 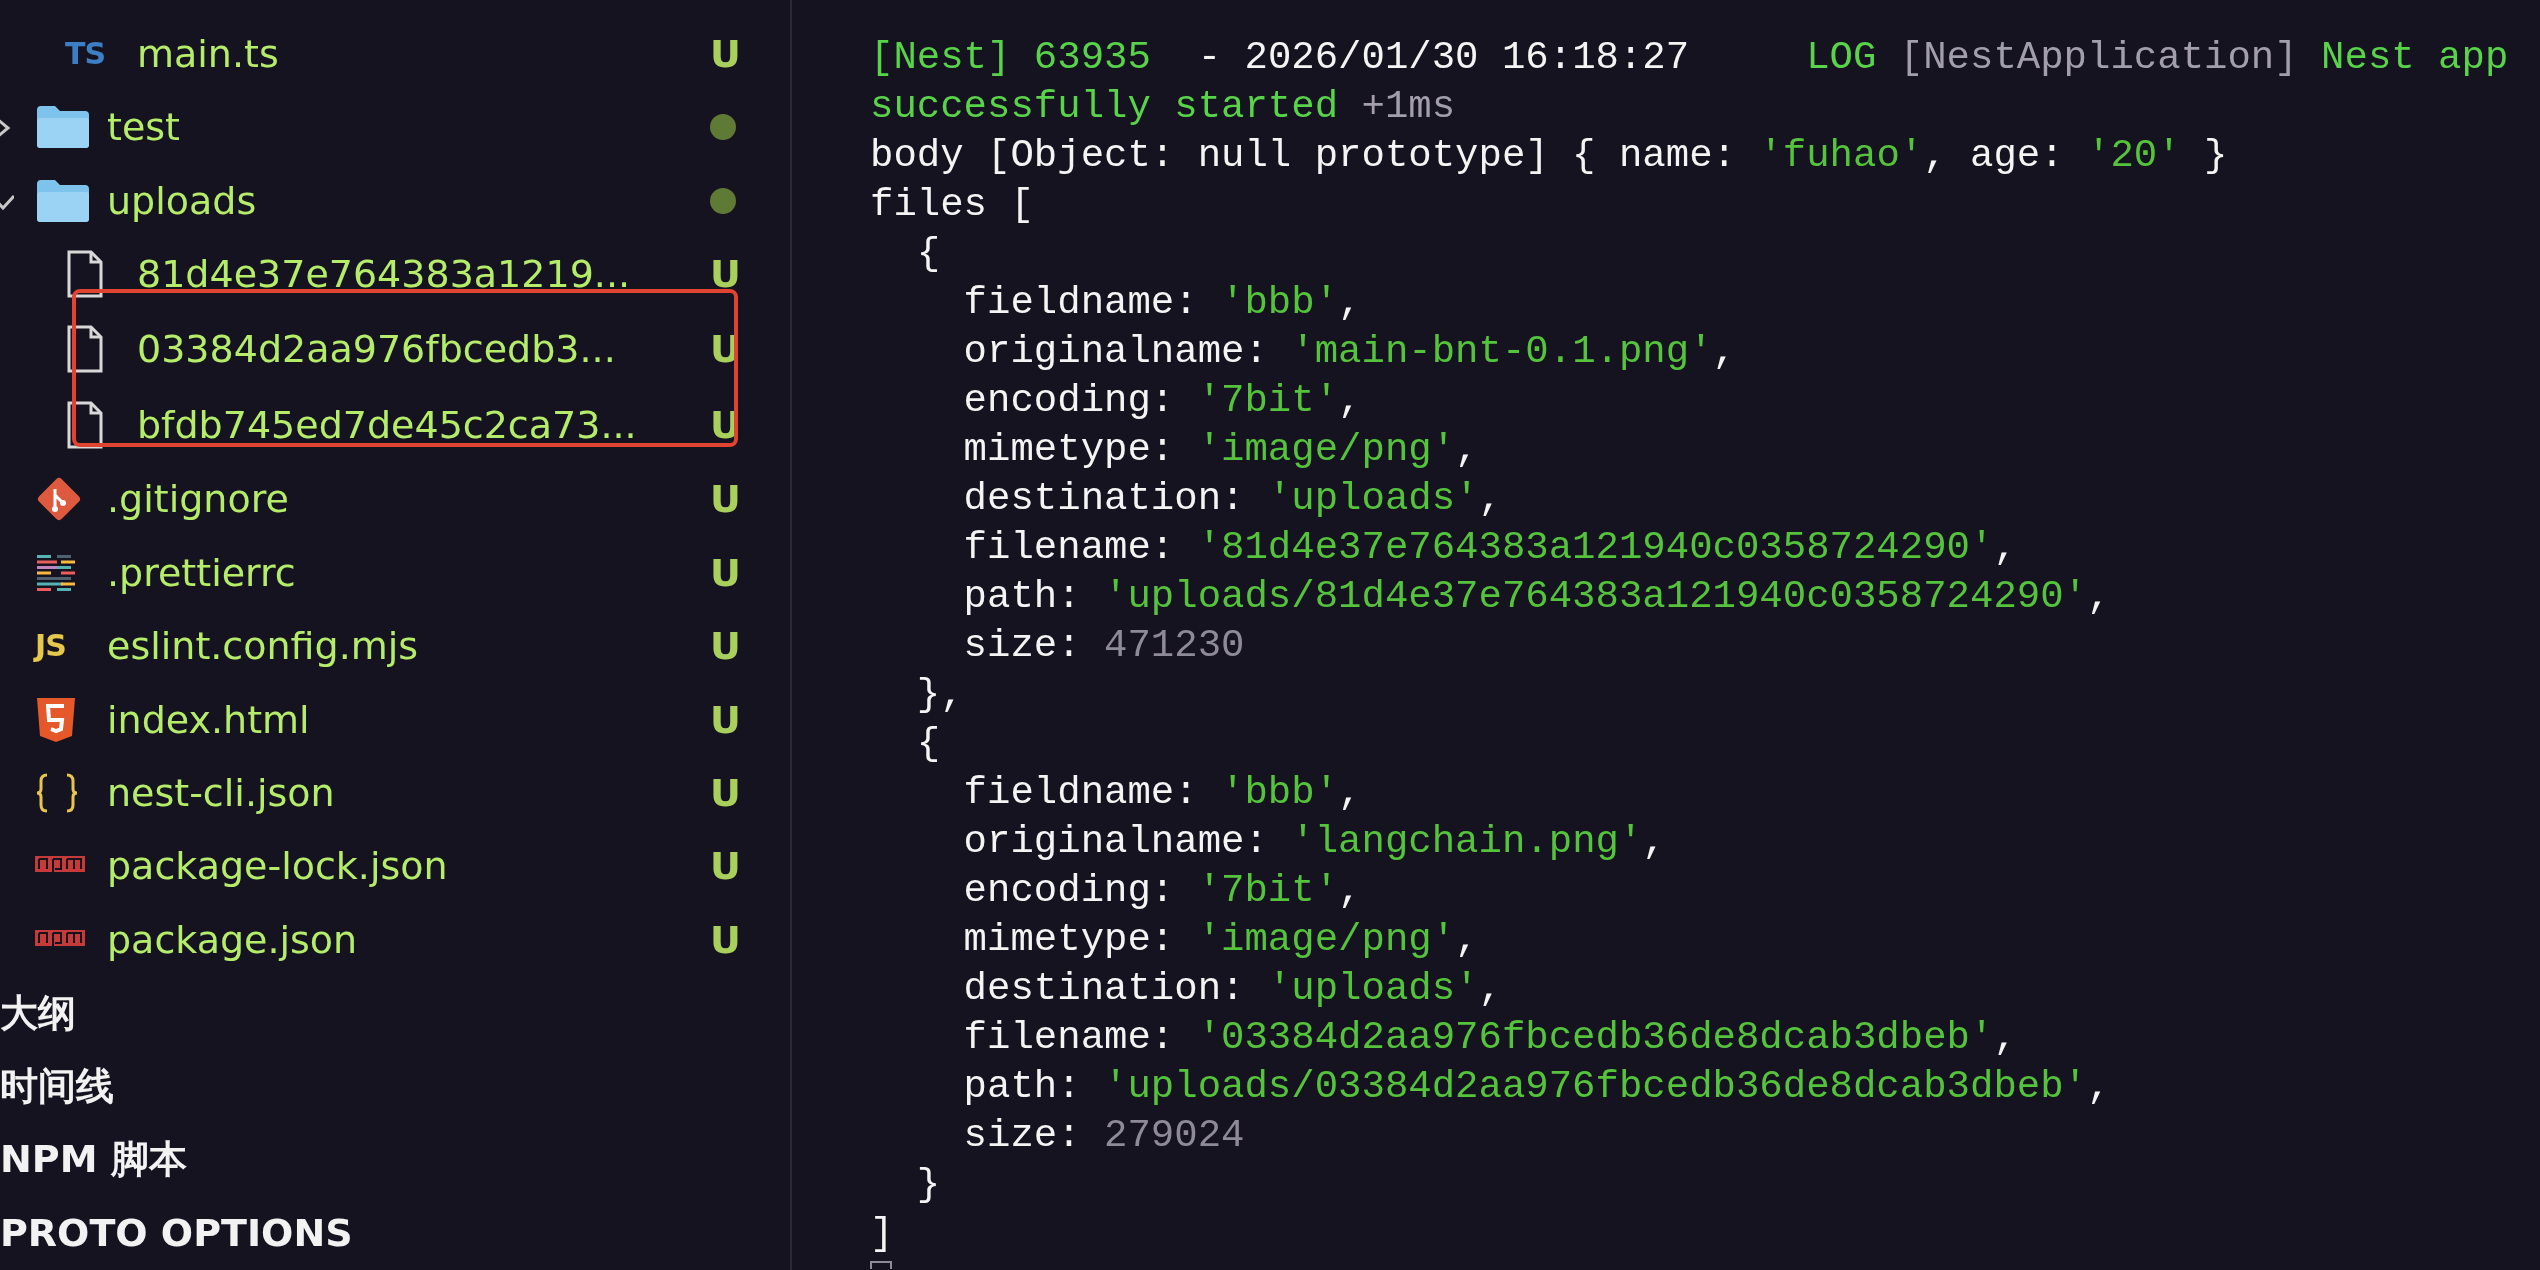 What do you see at coordinates (423, 53) in the screenshot?
I see `file-name: main.ts` at bounding box center [423, 53].